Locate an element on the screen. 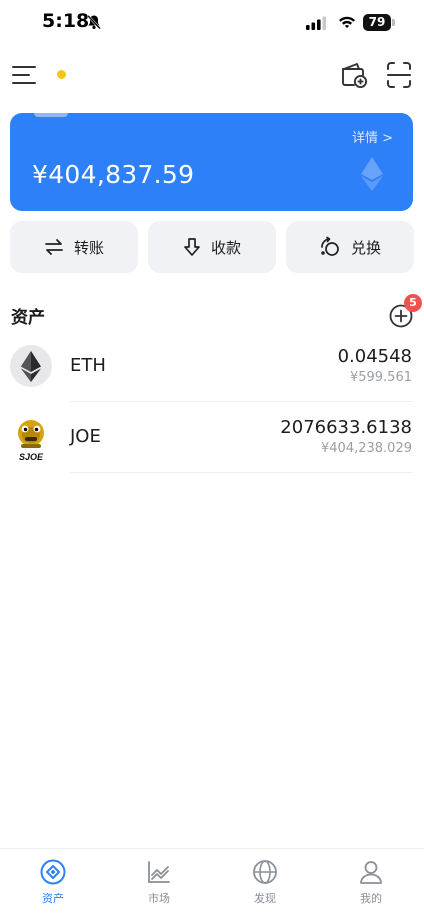  wifi-icon is located at coordinates (347, 22).